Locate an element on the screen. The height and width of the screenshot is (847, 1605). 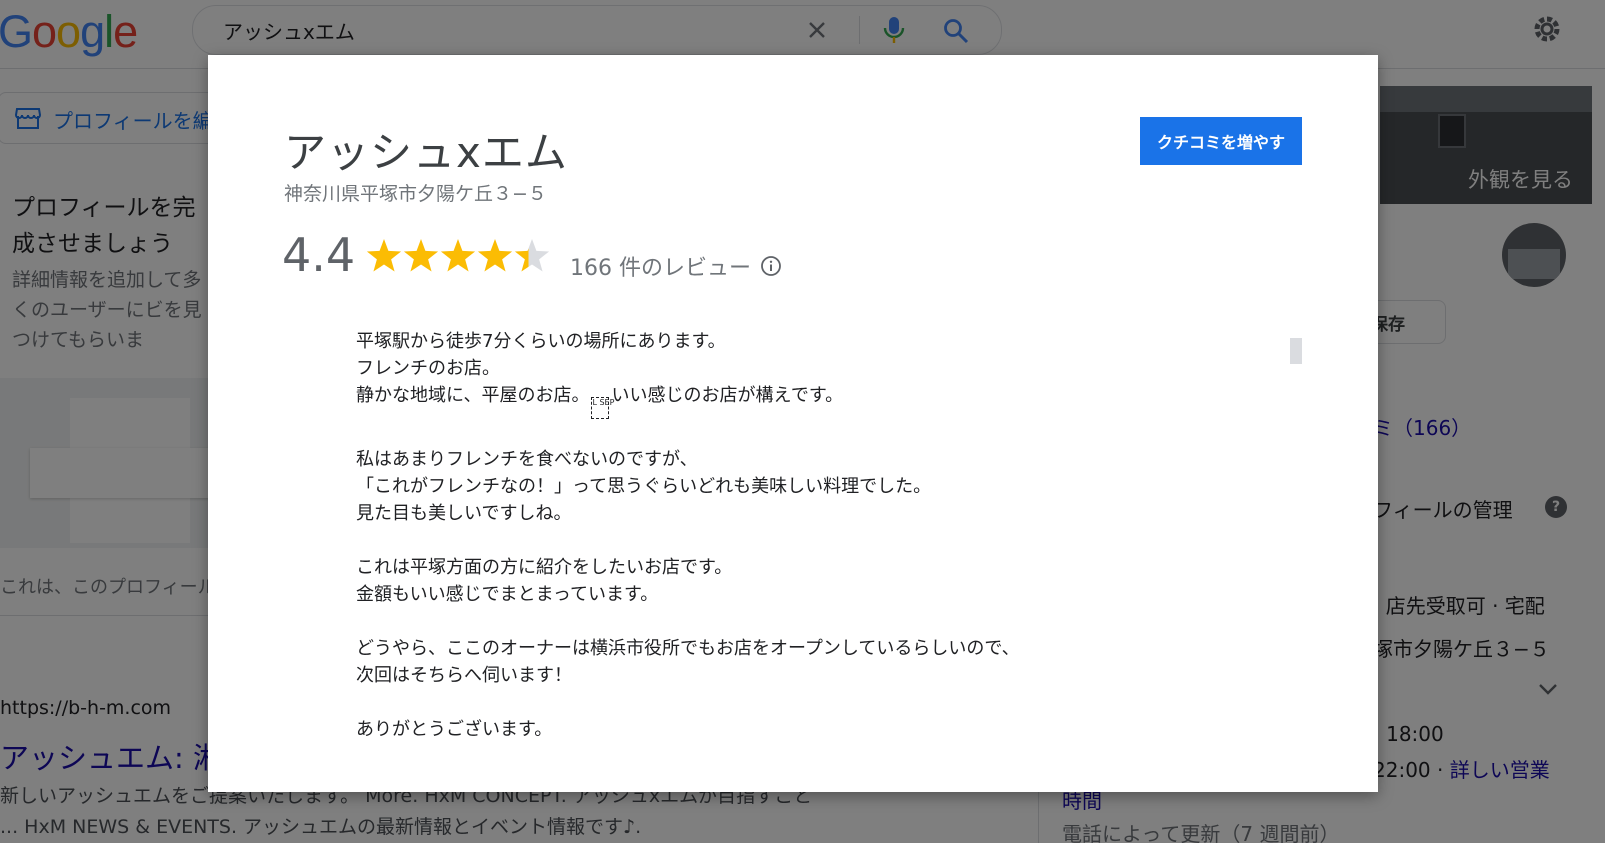
review-line: 私はあまりフレンチを食べないのですが、 is located at coordinates (527, 459).